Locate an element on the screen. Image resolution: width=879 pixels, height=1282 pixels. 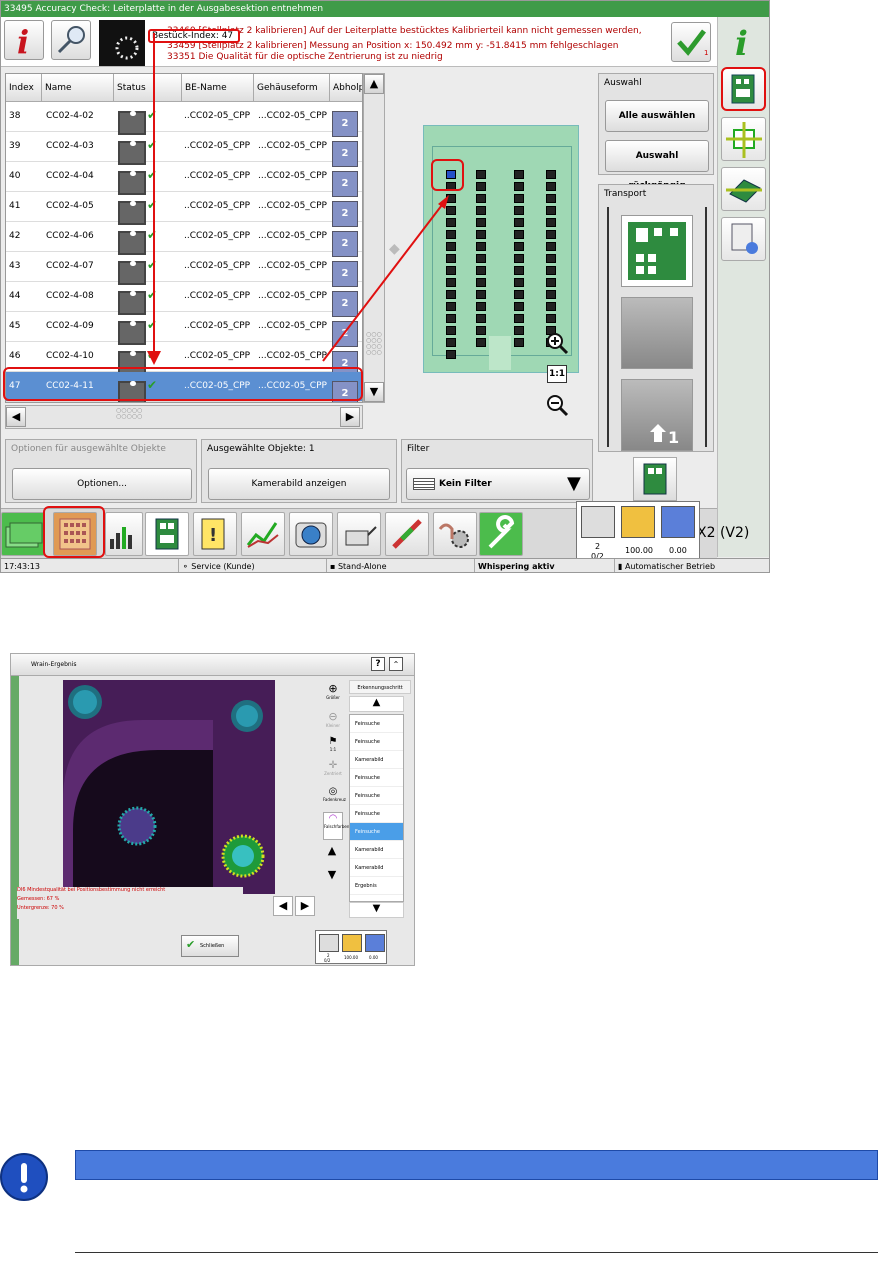
collapse-button: ⌃ is located at coordinates (396, 664).